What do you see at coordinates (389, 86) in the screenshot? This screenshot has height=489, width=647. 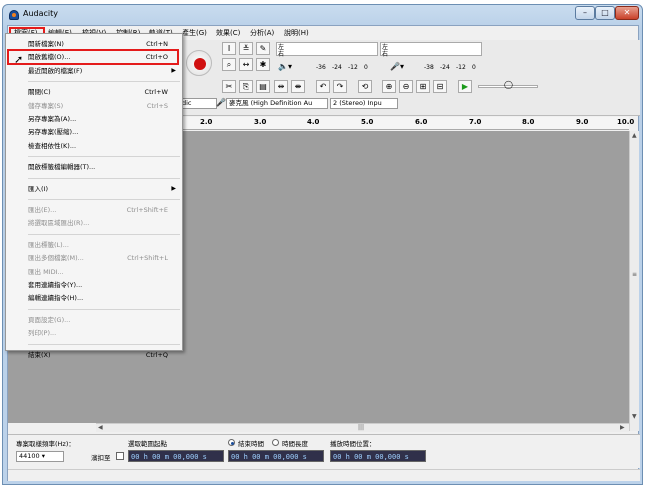 I see `zoom-in-icon: ⊕` at bounding box center [389, 86].